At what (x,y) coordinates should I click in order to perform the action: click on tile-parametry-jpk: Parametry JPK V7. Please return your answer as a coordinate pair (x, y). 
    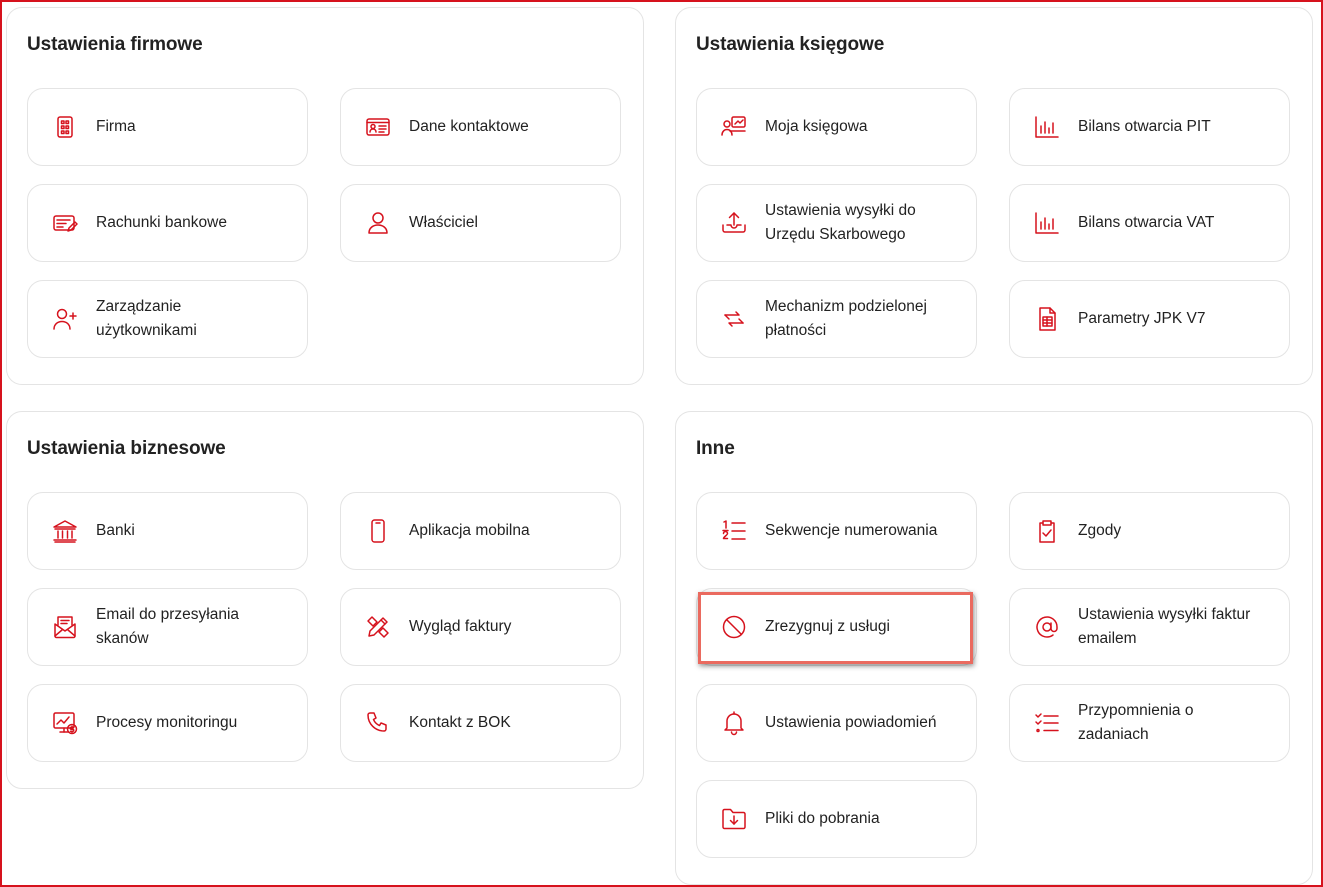
    Looking at the image, I should click on (1149, 319).